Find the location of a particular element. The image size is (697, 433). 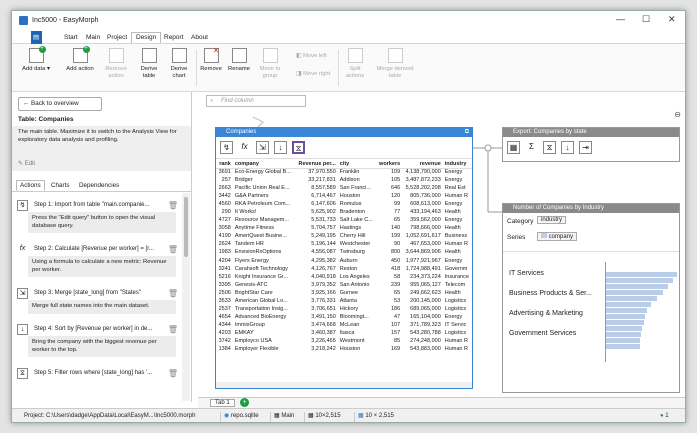

app-icon is located at coordinates (23, 20).